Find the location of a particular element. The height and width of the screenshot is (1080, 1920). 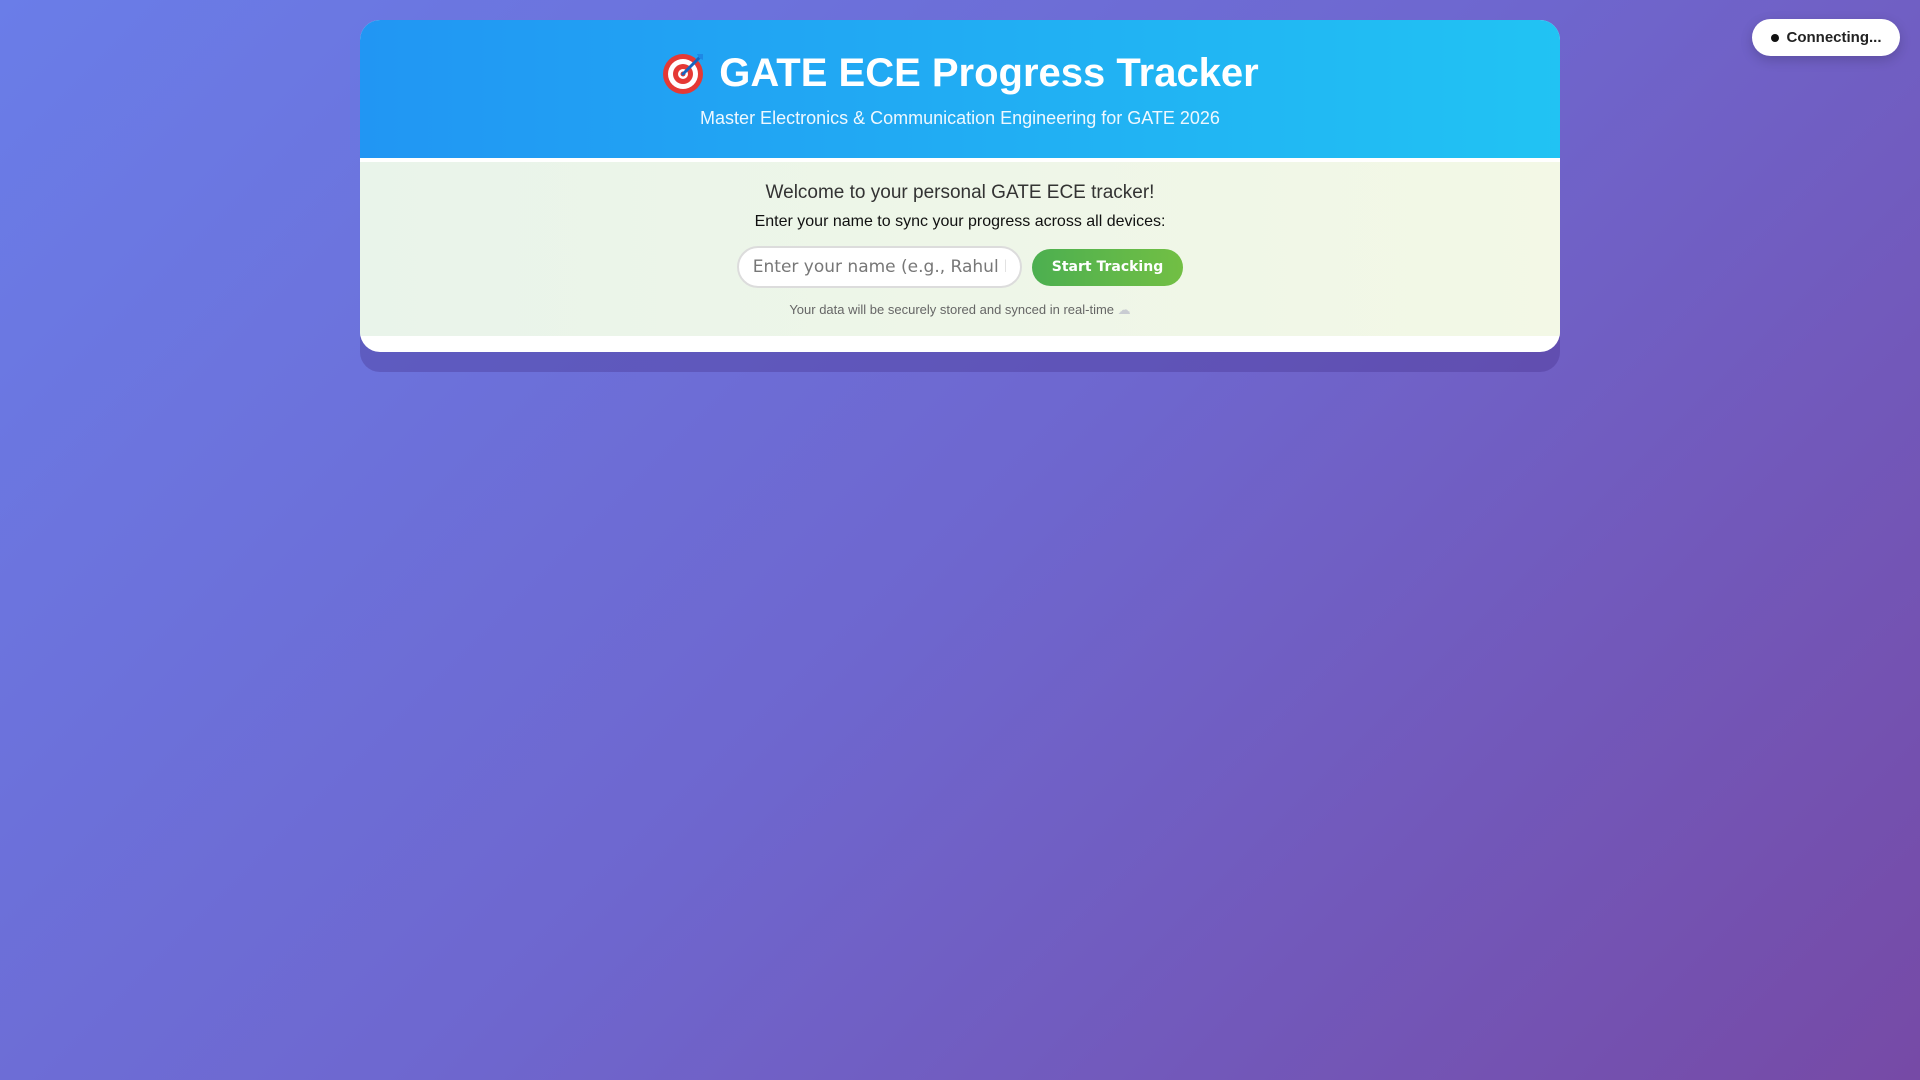

name-form: Start Tracking is located at coordinates (960, 267).